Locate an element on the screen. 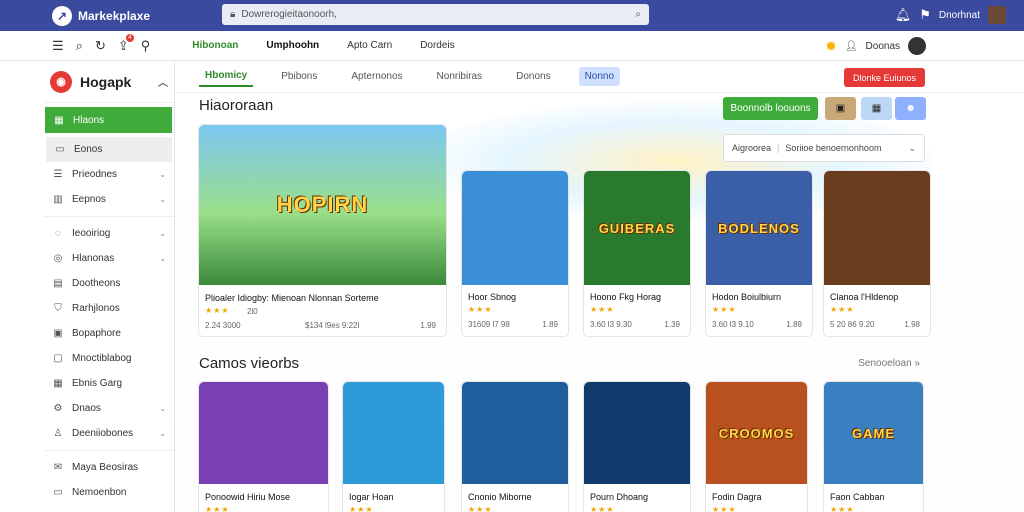 This screenshot has width=1024, height=512. calendar-icon: ▦ is located at coordinates (58, 383).